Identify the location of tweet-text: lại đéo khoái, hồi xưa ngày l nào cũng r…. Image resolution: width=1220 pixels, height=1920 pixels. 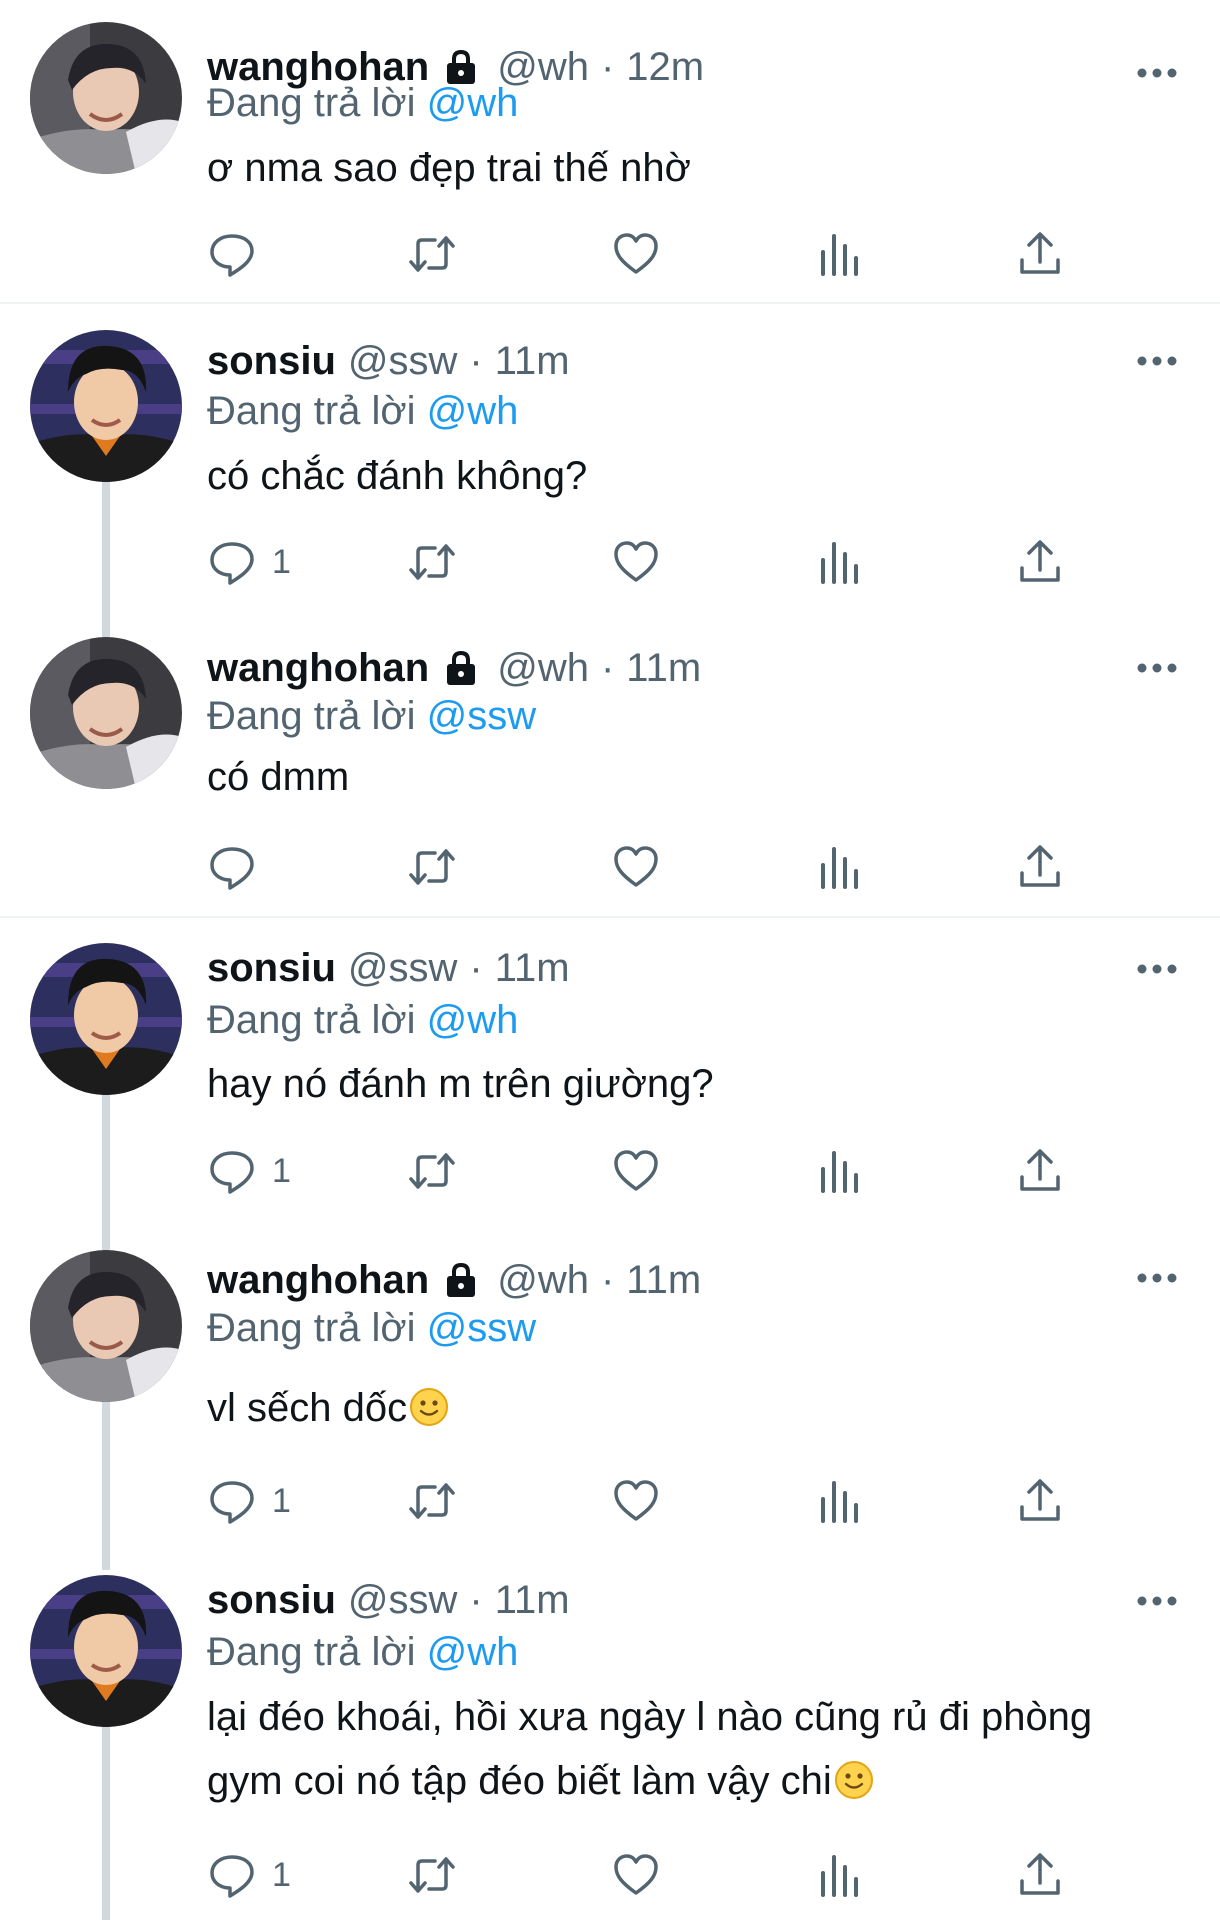
(694, 1749).